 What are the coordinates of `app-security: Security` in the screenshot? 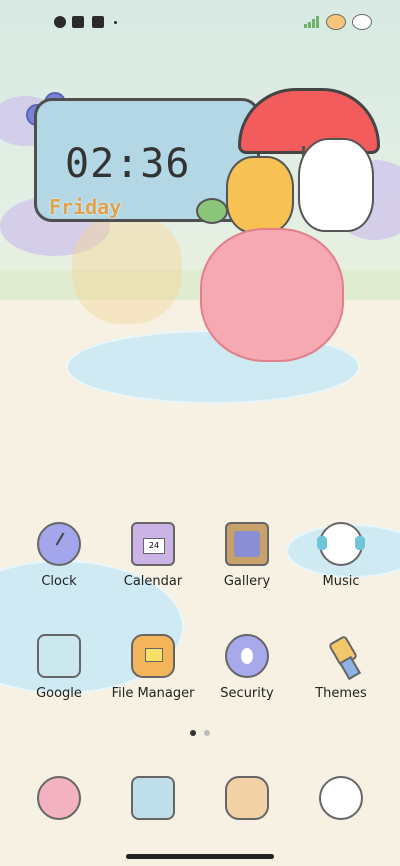 It's located at (247, 667).